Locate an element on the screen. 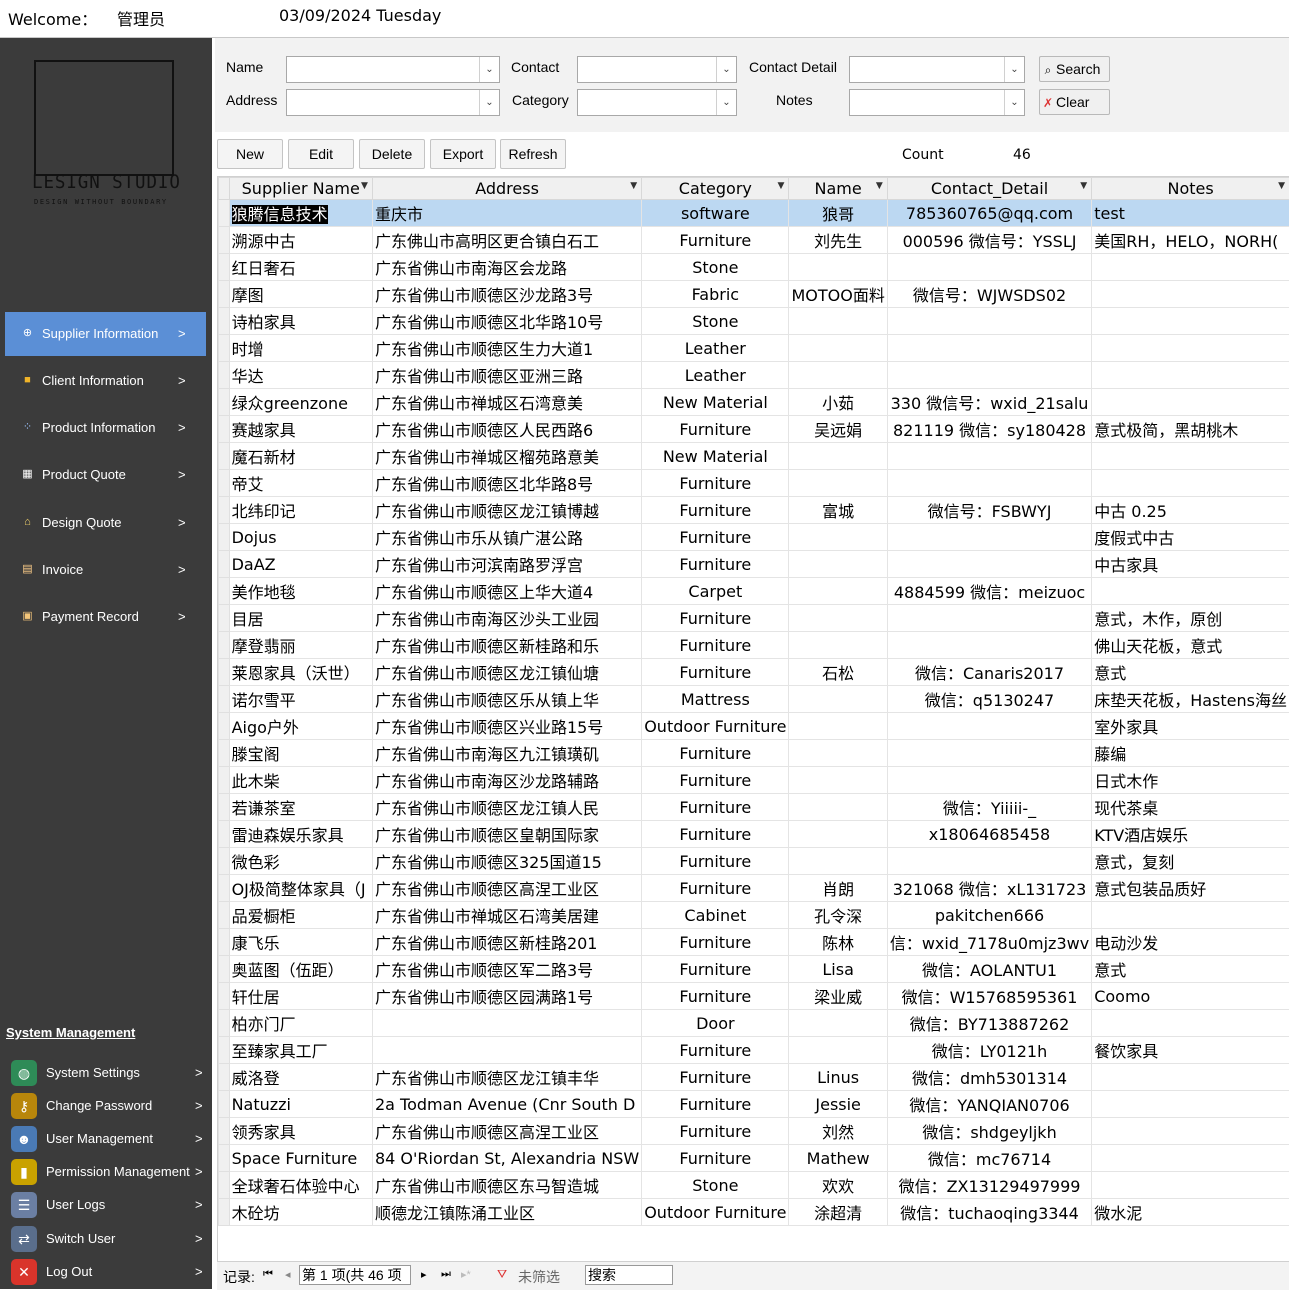 This screenshot has height=1290, width=1289. table-cell: Mathew is located at coordinates (838, 1158).